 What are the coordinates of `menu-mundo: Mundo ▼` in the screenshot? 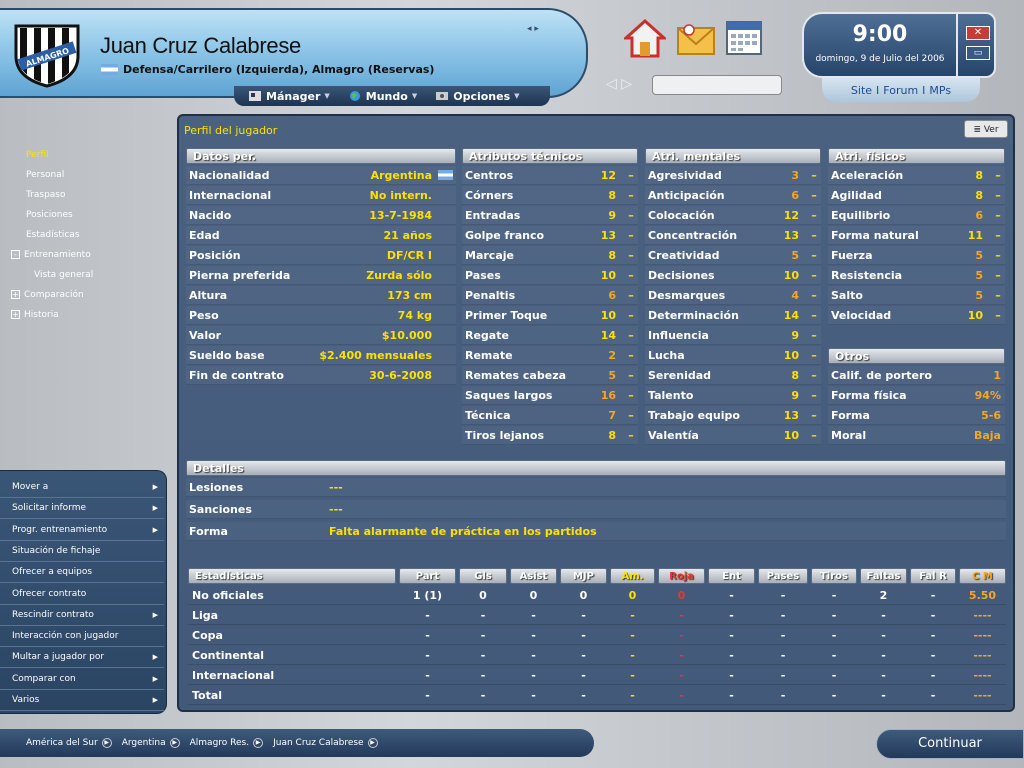 It's located at (382, 96).